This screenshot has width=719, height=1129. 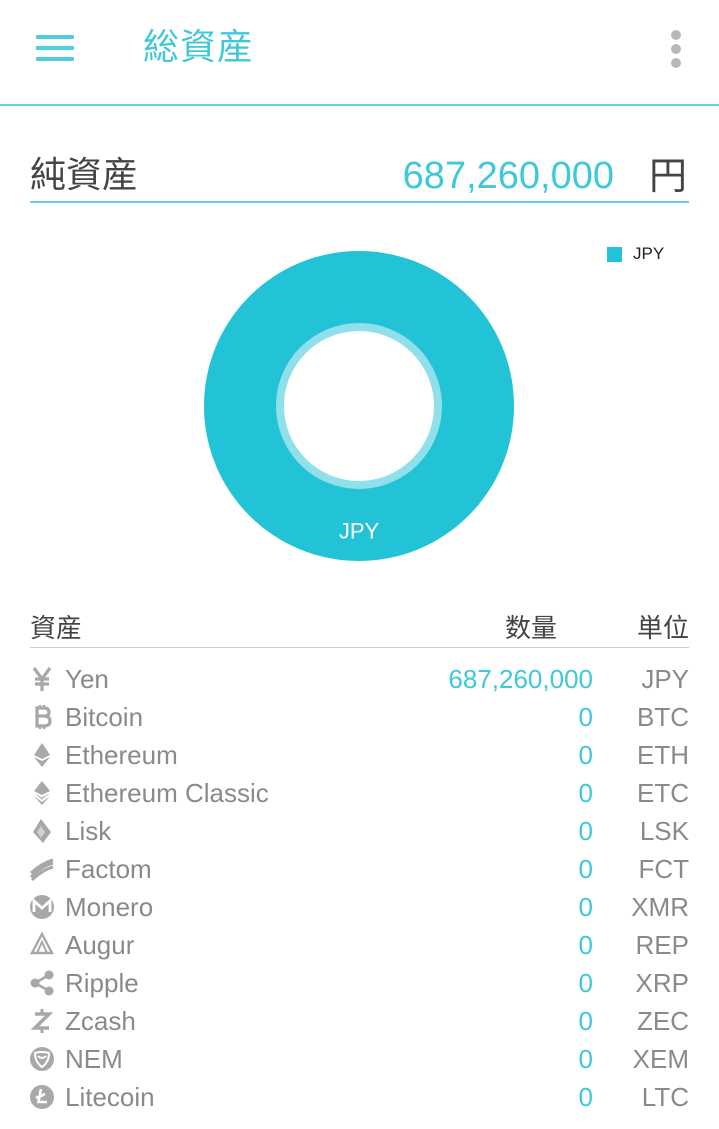 I want to click on donut-inner-ring, so click(x=359, y=406).